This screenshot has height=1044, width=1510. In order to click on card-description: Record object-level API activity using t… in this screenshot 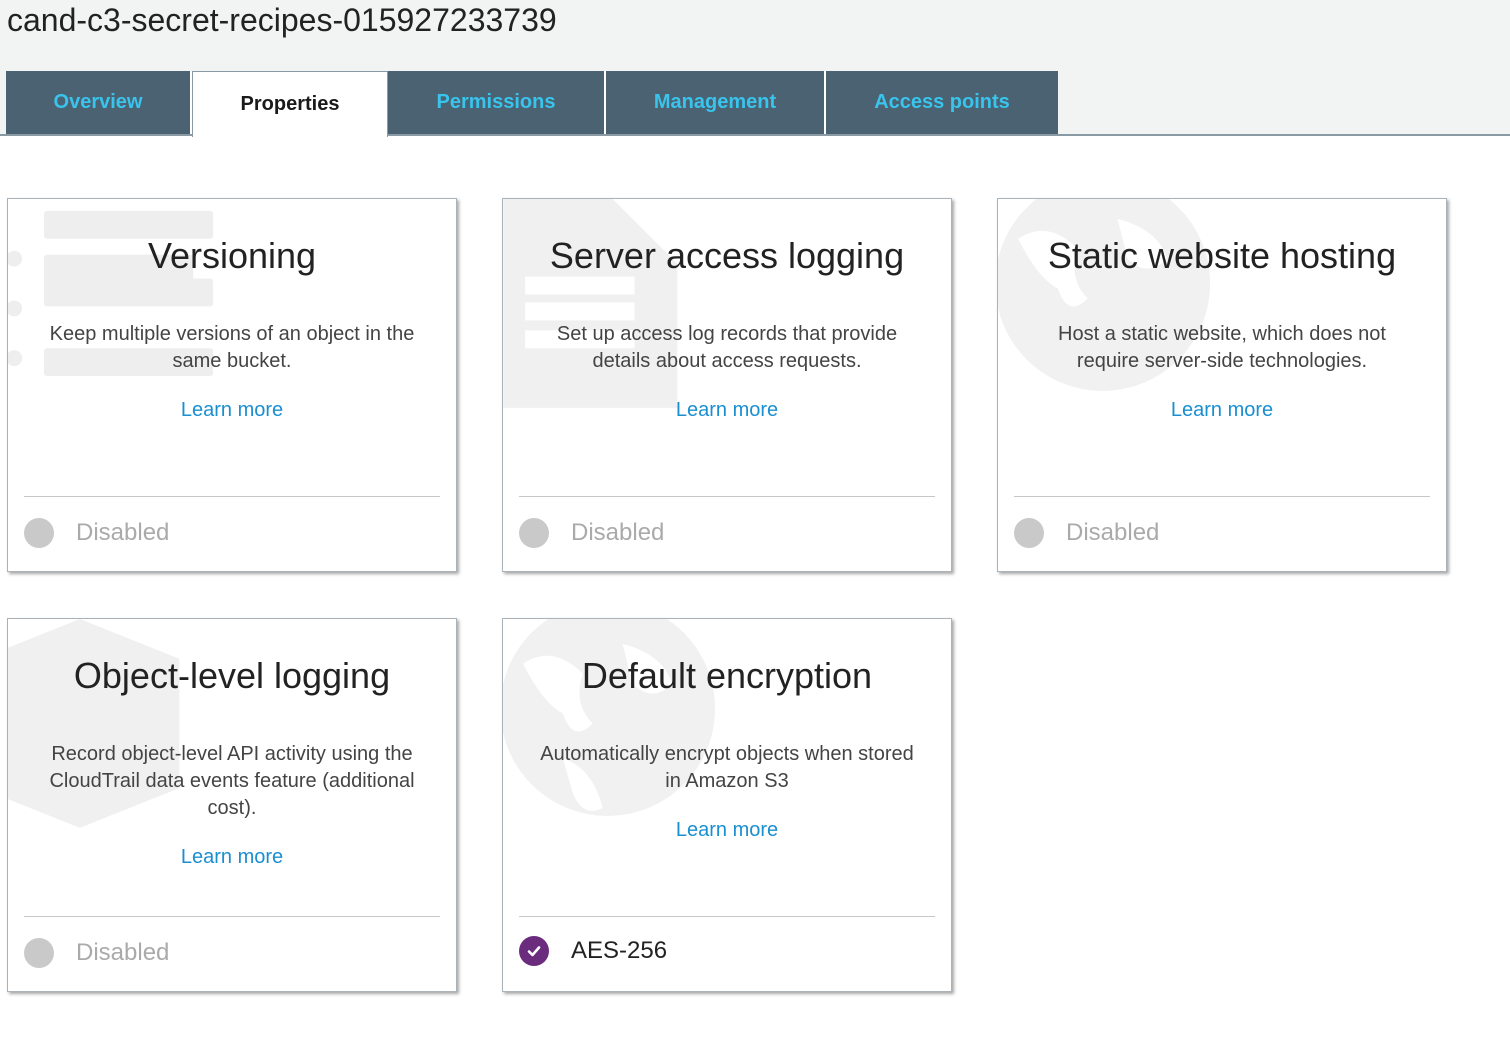, I will do `click(232, 781)`.